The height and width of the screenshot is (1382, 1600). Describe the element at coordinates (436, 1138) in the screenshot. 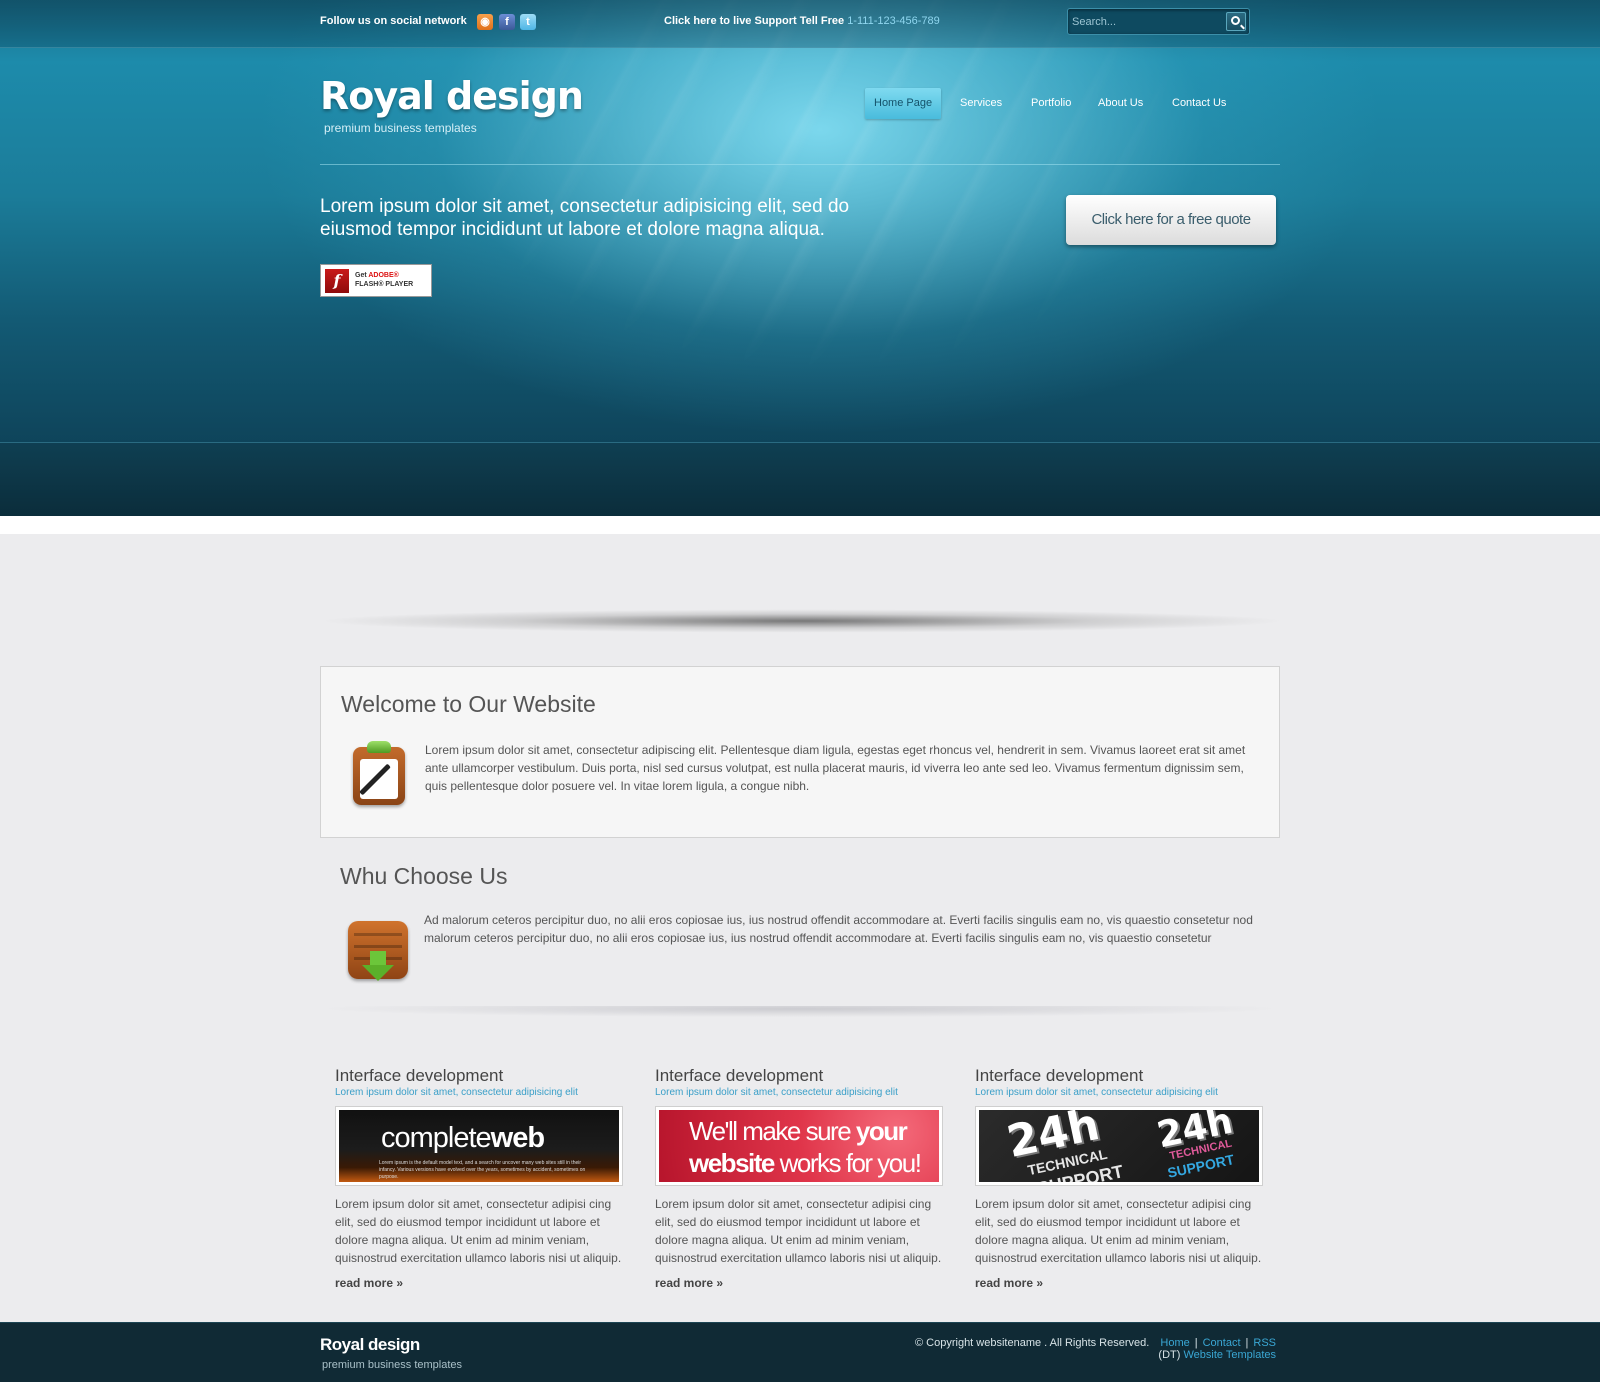

I see `banner-headline-regular: complete` at that location.